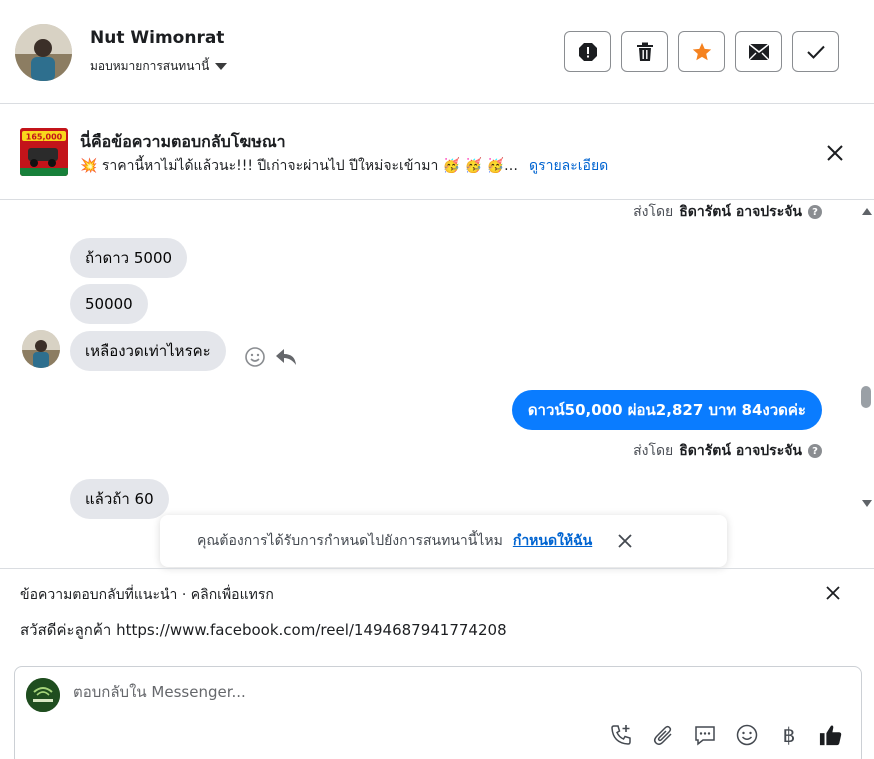 The width and height of the screenshot is (874, 759). Describe the element at coordinates (867, 503) in the screenshot. I see `scroll-down-arrow-icon` at that location.